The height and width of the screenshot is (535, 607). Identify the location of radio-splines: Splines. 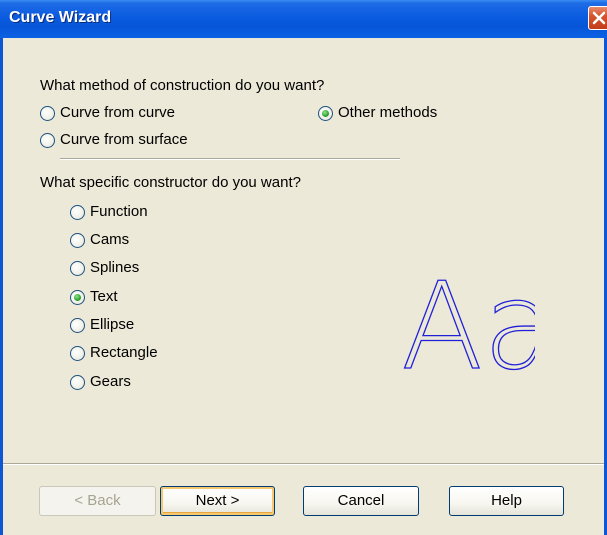
(125, 270).